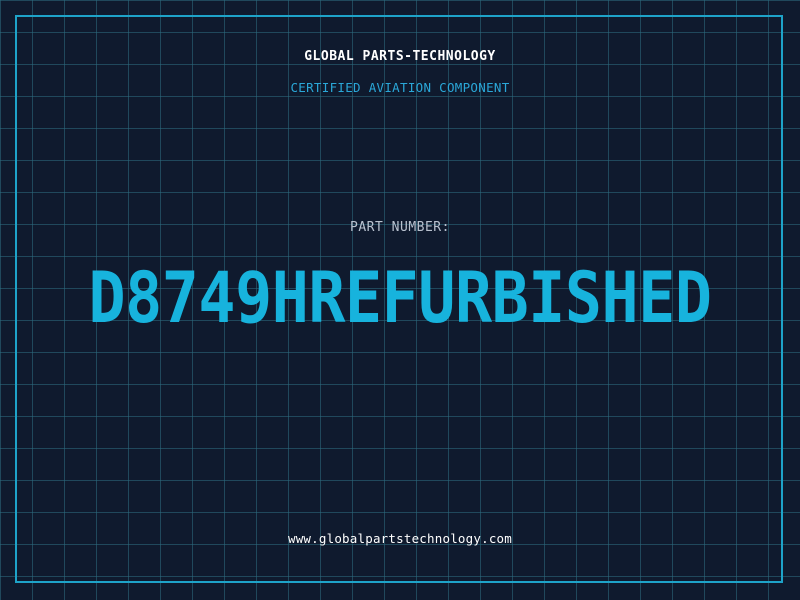  Describe the element at coordinates (400, 87) in the screenshot. I see `certification-subtitle: CERTIFIED AVIATION COMPONENT` at that location.